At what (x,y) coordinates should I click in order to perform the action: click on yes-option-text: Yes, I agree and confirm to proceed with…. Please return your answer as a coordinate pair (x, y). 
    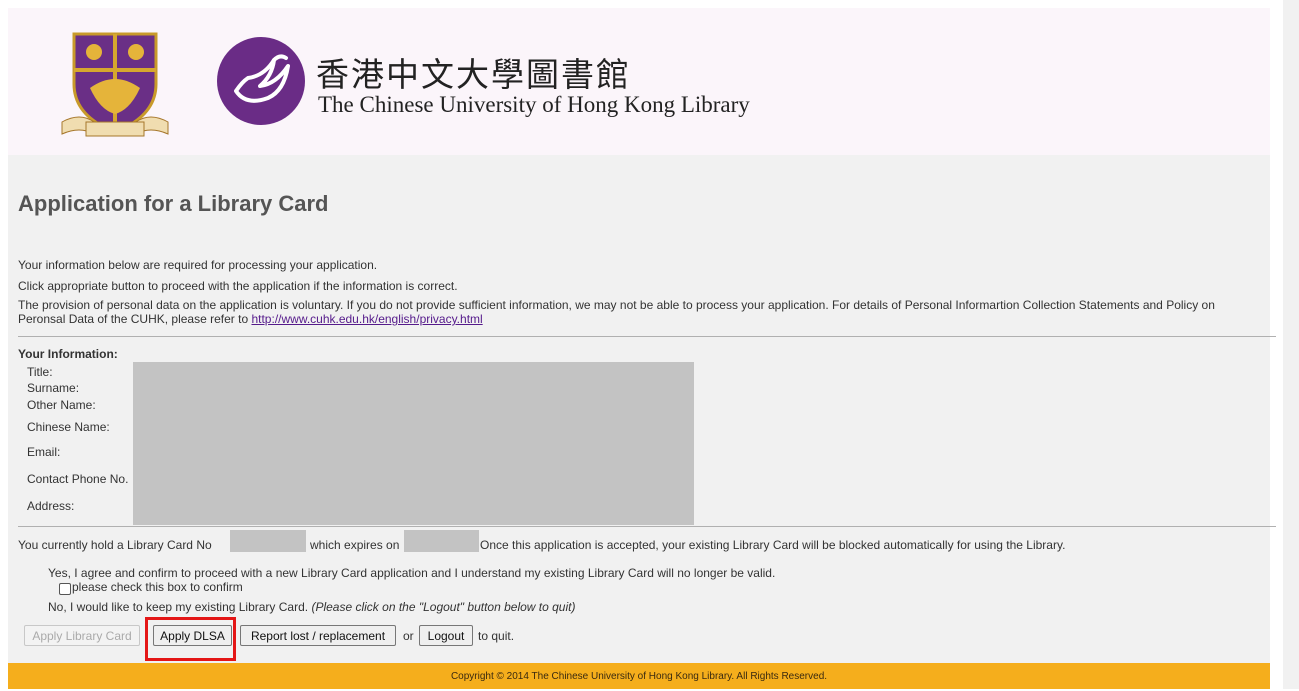
    Looking at the image, I should click on (412, 573).